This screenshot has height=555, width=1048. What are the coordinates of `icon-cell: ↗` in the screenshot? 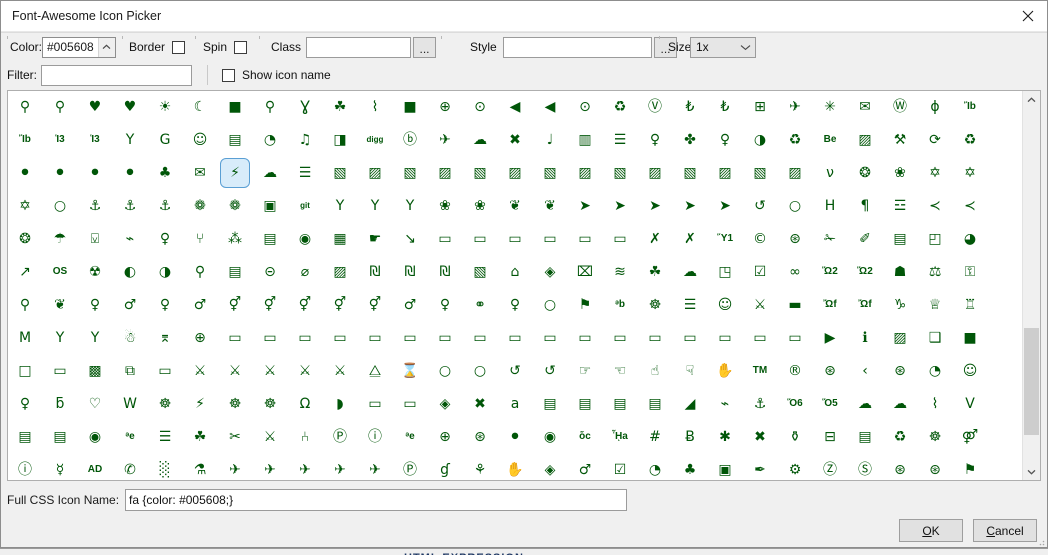 It's located at (25, 272).